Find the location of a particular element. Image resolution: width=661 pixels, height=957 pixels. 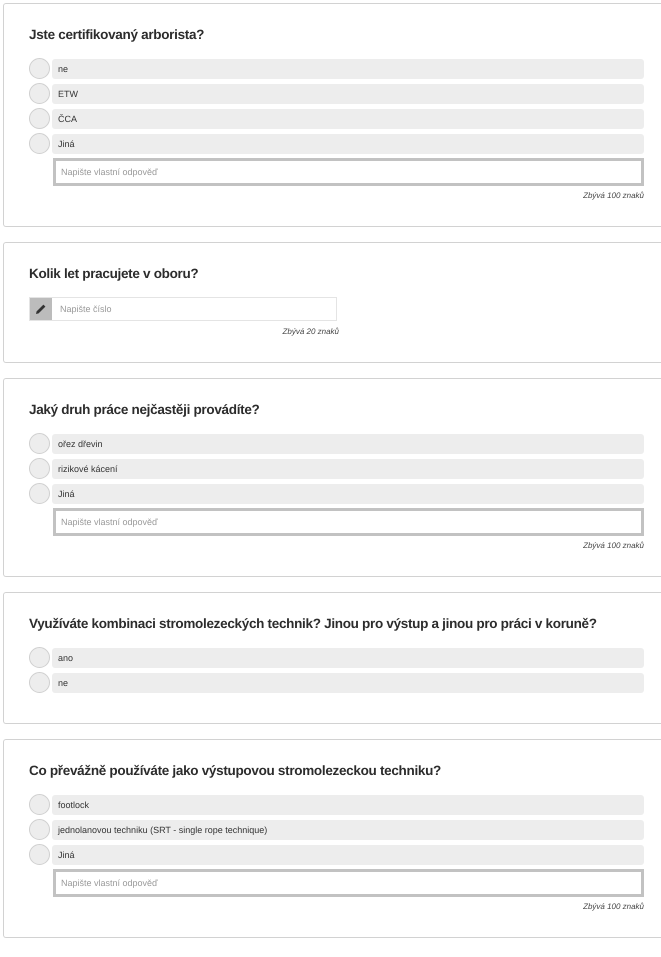

option-label: ČCA is located at coordinates (348, 118).